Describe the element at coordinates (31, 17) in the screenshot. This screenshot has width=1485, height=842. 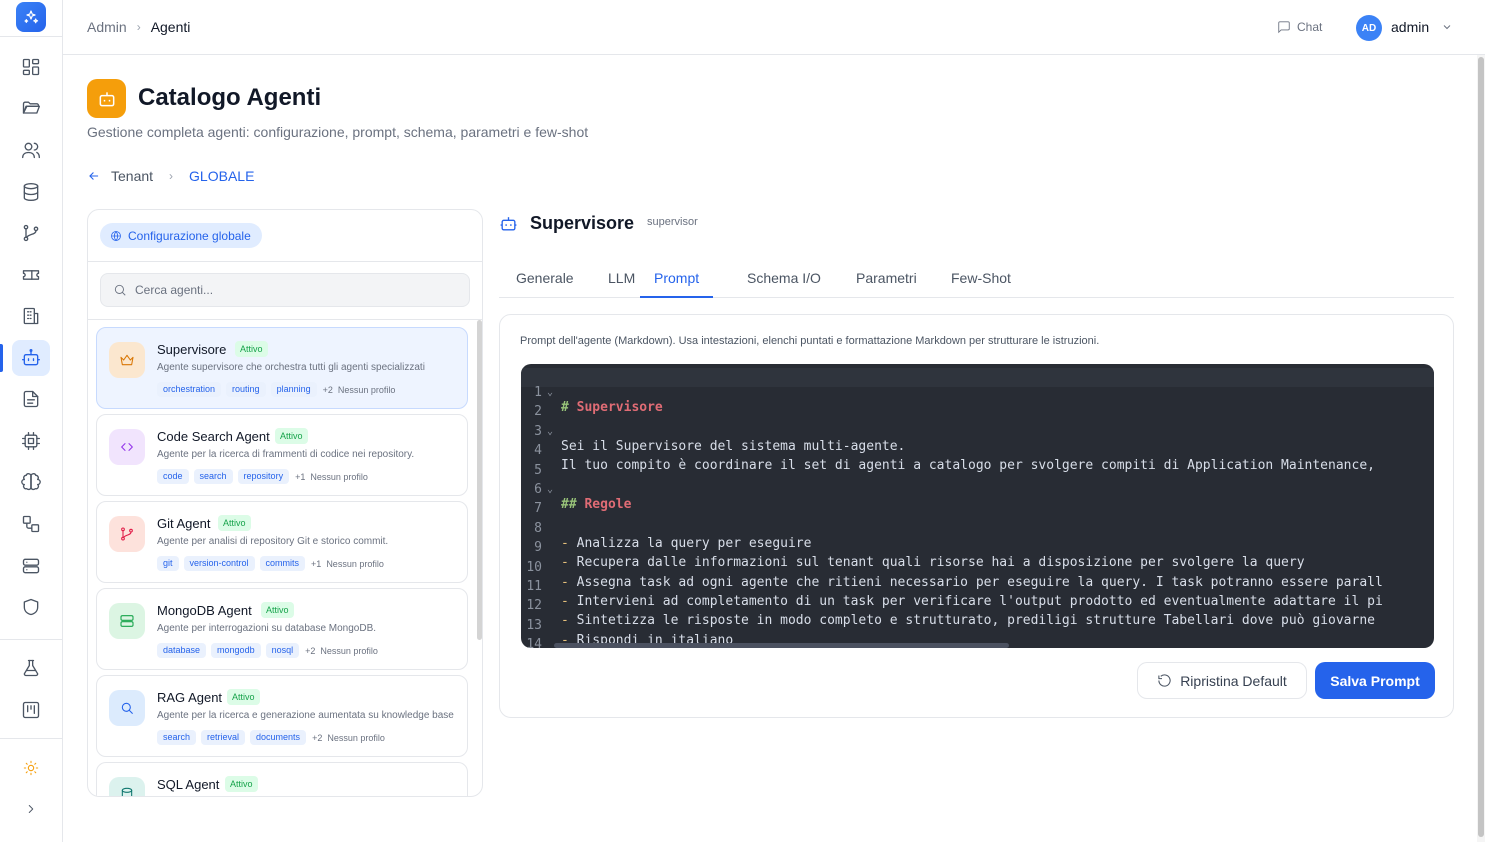
I see `app-logo` at that location.